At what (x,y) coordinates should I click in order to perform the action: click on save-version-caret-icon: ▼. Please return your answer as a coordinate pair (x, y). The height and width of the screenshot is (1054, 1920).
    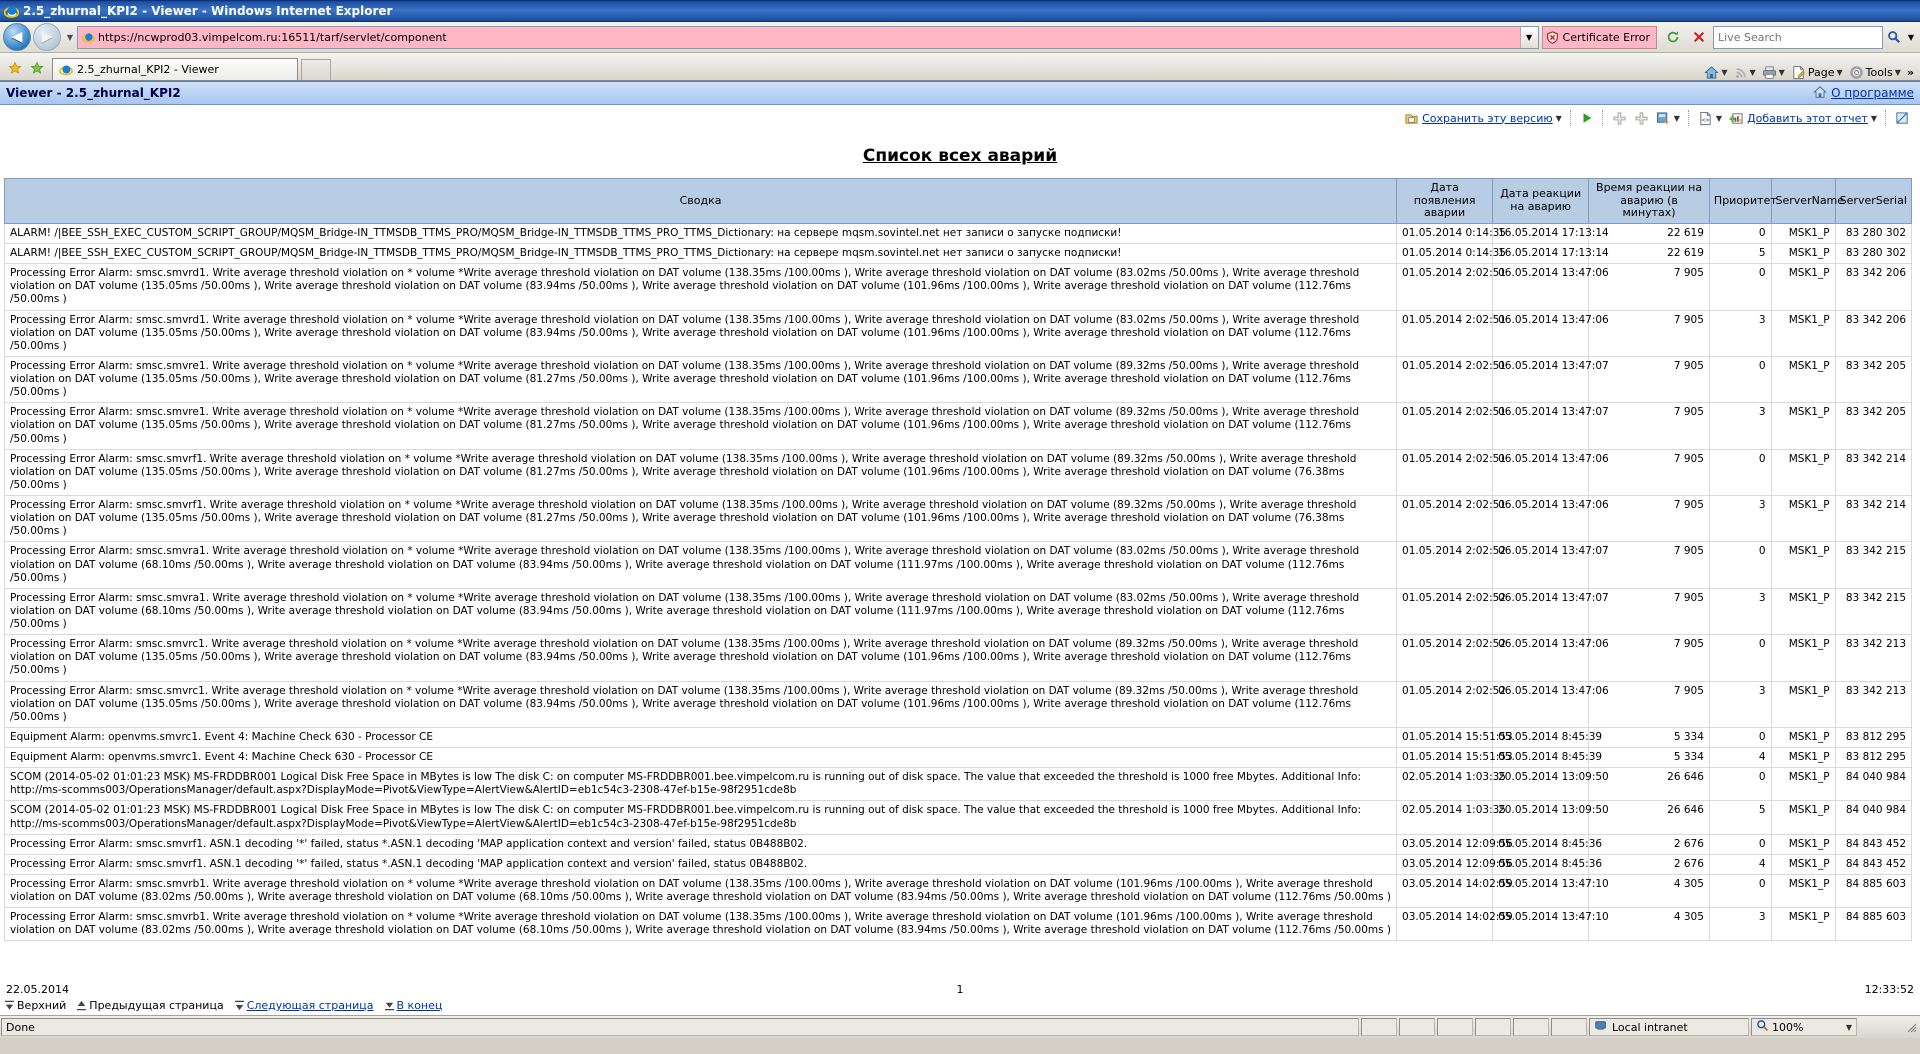
    Looking at the image, I should click on (1559, 118).